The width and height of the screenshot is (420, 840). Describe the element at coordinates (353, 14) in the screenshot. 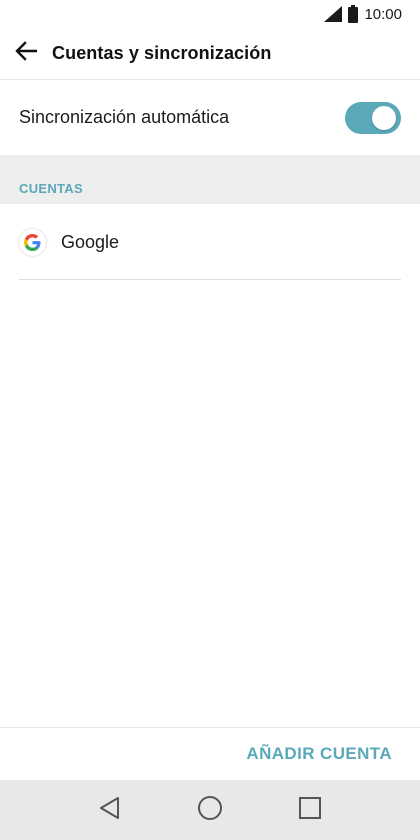

I see `battery-icon` at that location.